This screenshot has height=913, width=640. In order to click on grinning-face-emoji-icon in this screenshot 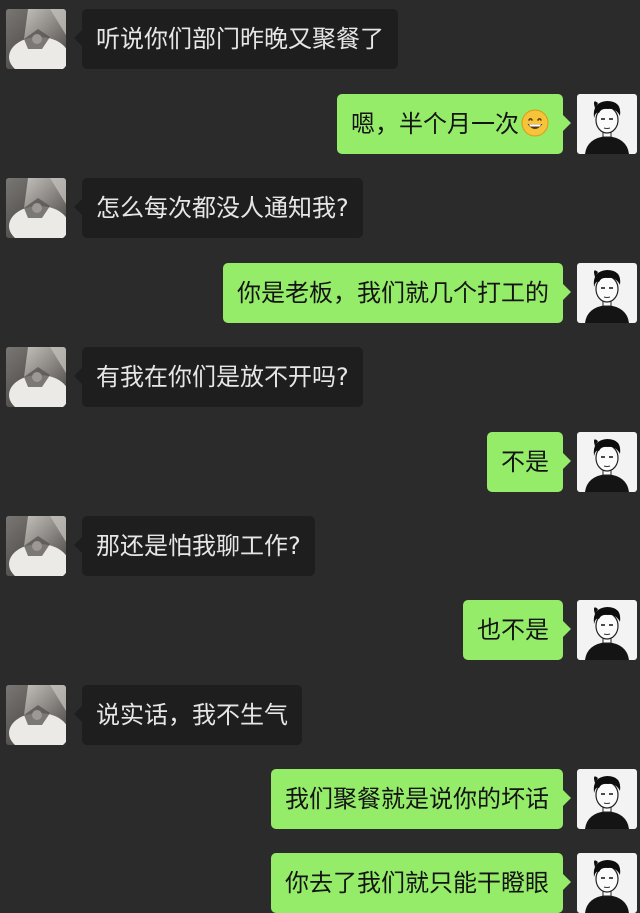, I will do `click(535, 123)`.